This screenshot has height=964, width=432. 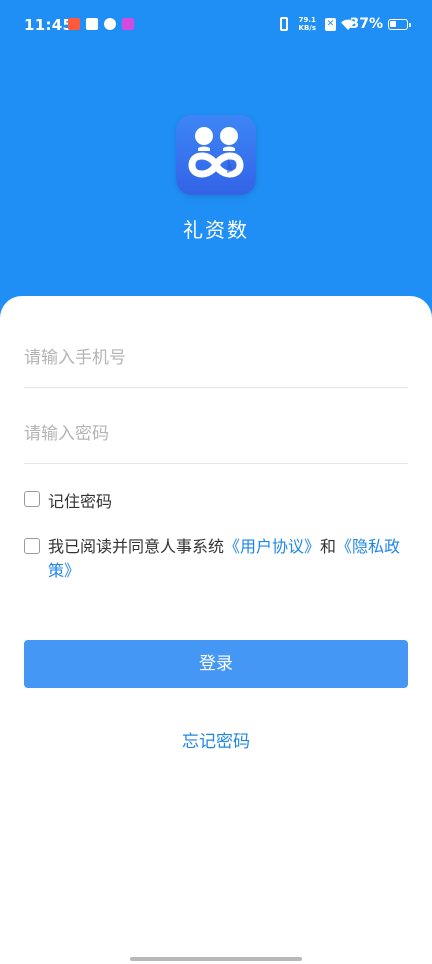 What do you see at coordinates (366, 24) in the screenshot?
I see `battery-percent: 37%` at bounding box center [366, 24].